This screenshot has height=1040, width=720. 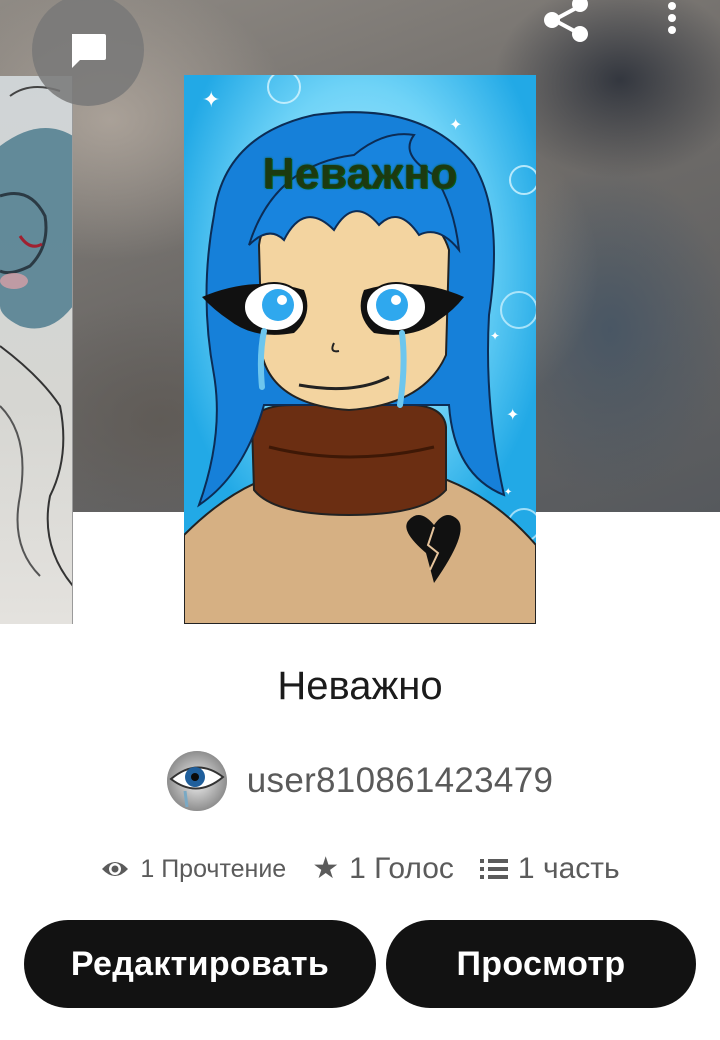 What do you see at coordinates (360, 173) in the screenshot?
I see `cover-title-text: Неважно` at bounding box center [360, 173].